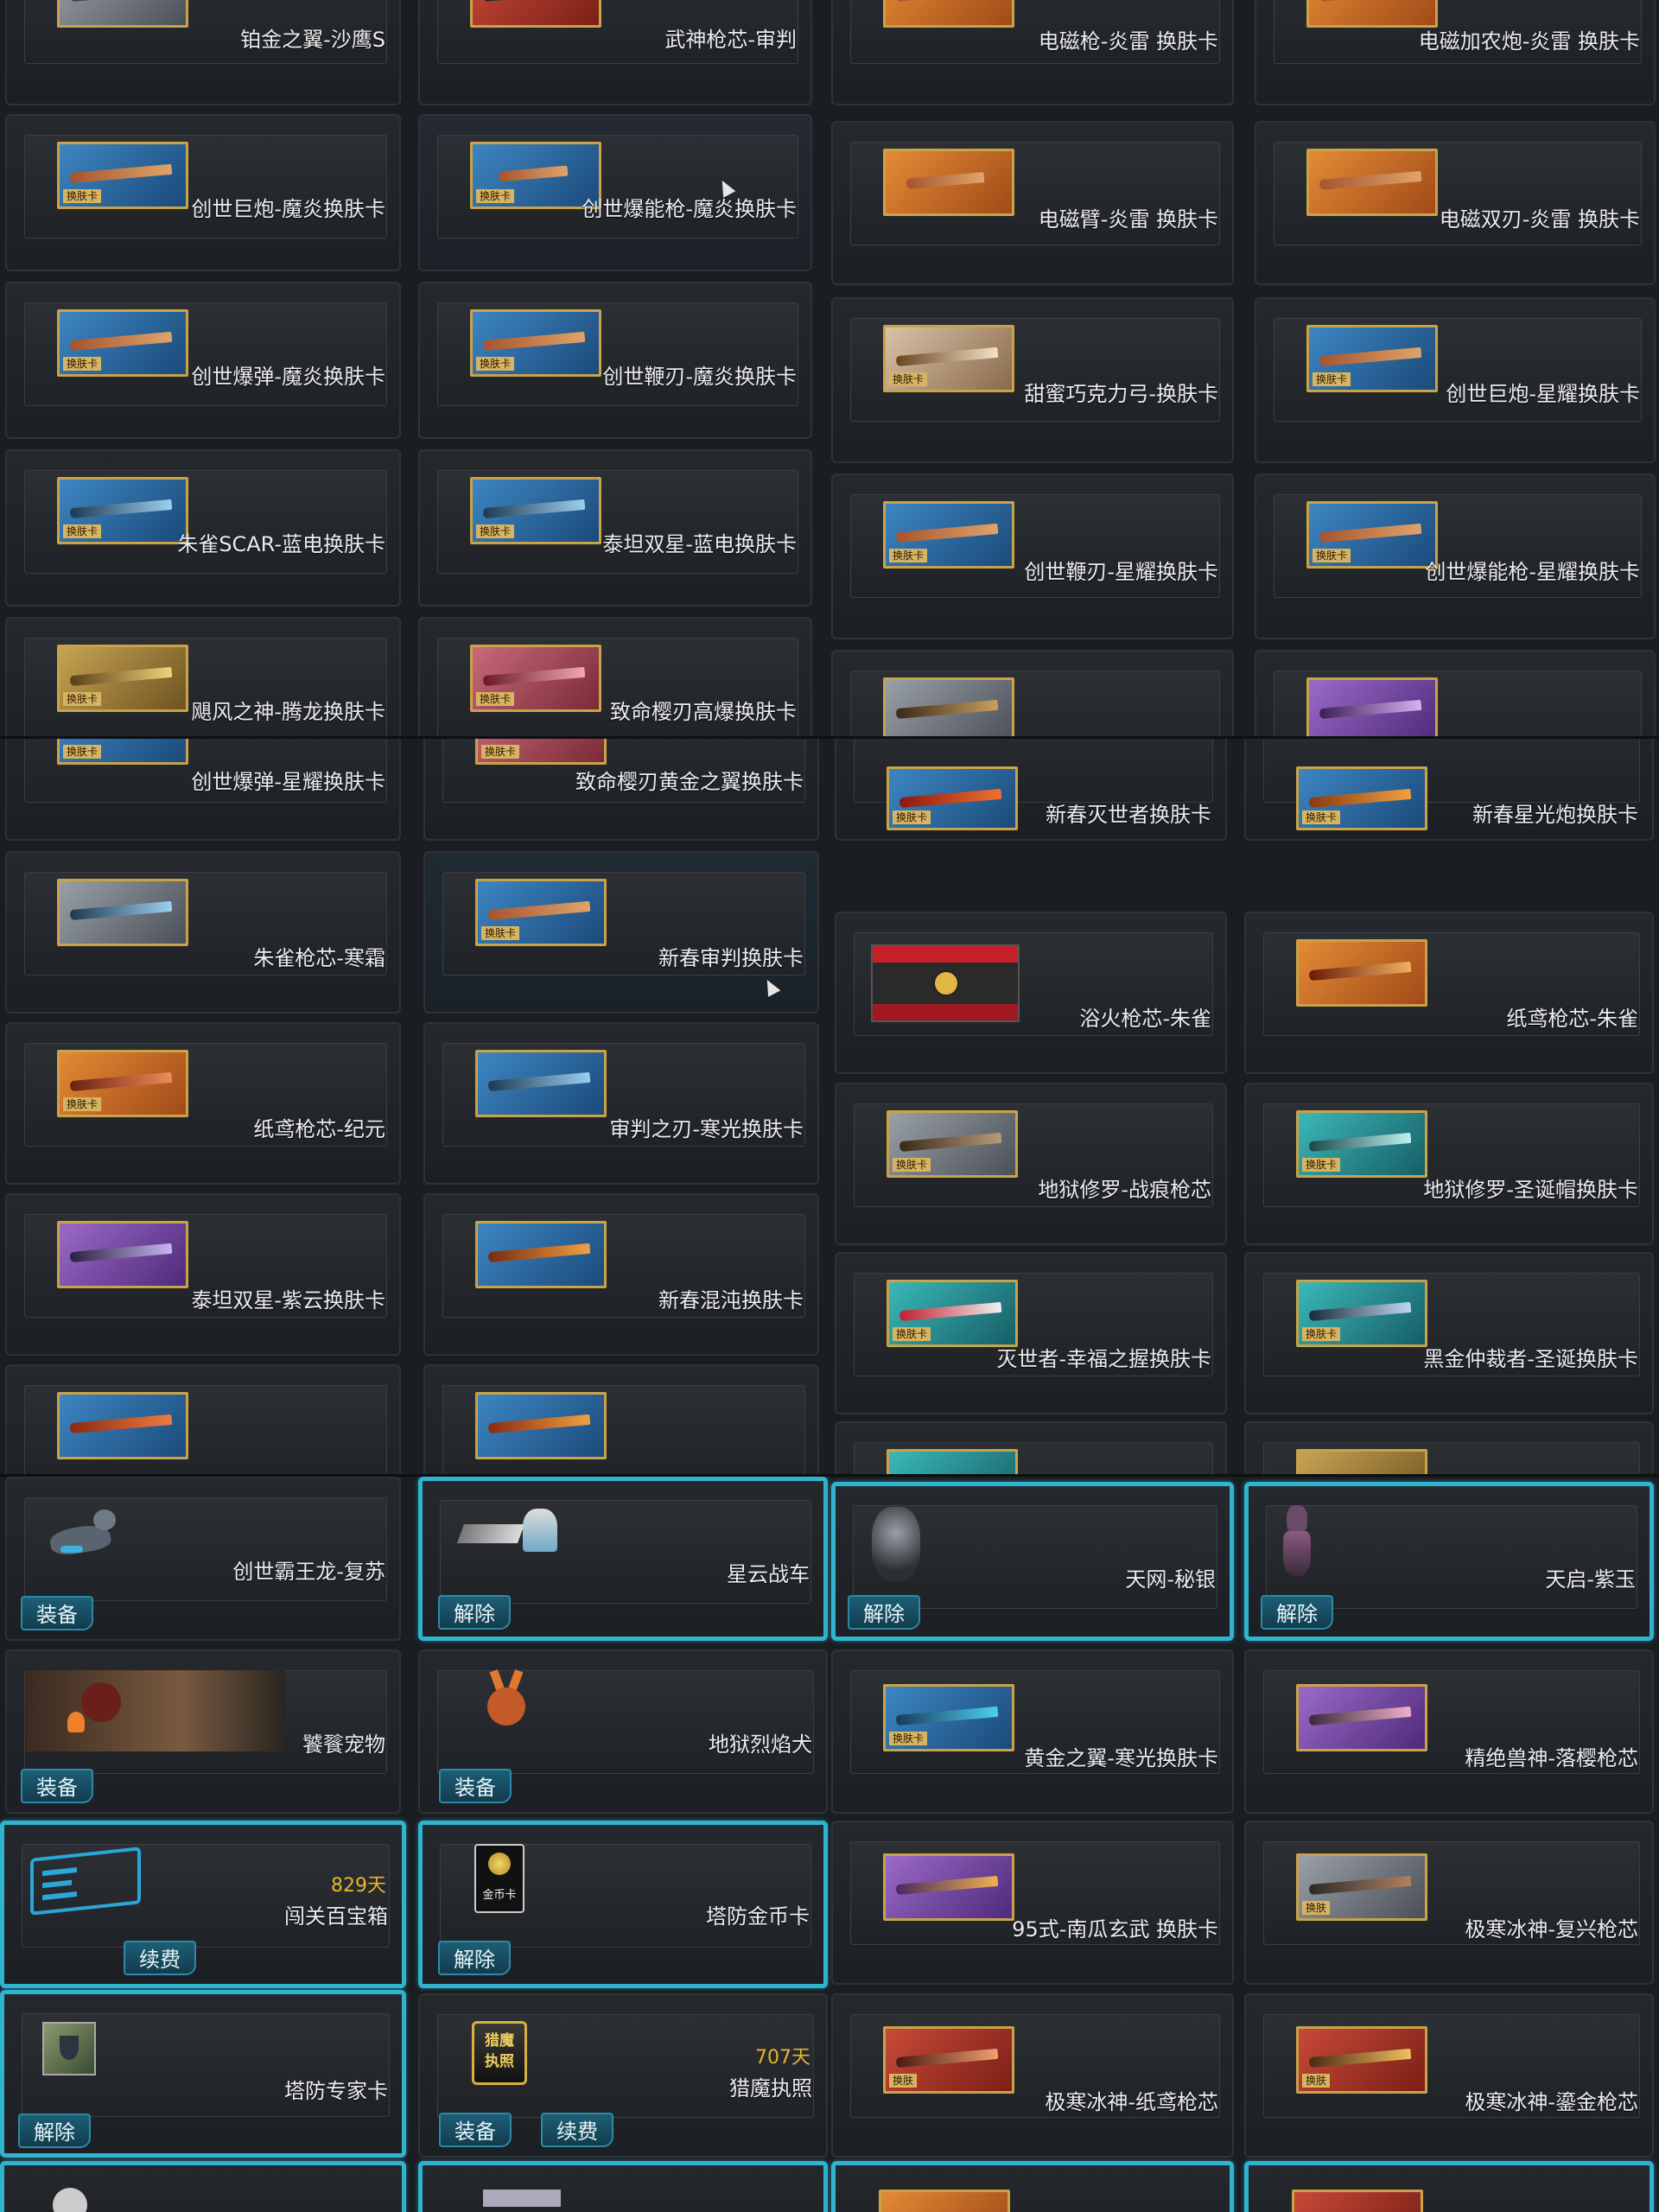 This screenshot has height=2212, width=1659. Describe the element at coordinates (623, 2075) in the screenshot. I see `license-slot: 猎魔执照 707天 猎魔执照 装备 续费` at that location.